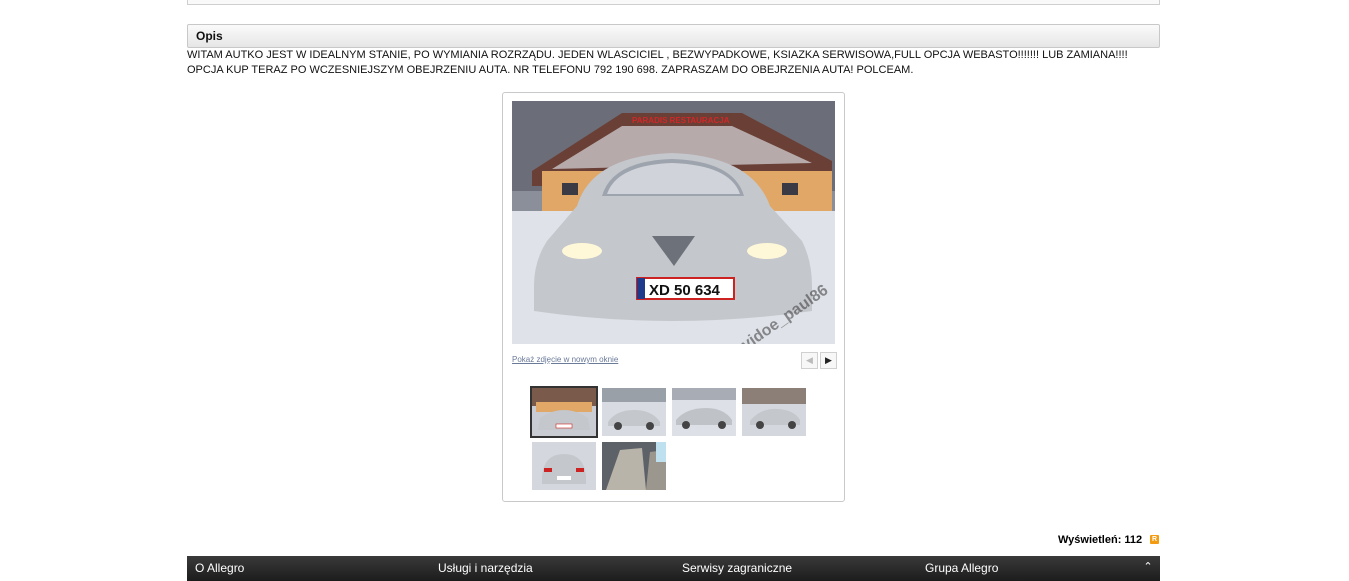 The height and width of the screenshot is (581, 1349). I want to click on footer-link-serwisy-zagraniczne: Serwisy zagraniczne, so click(737, 568).